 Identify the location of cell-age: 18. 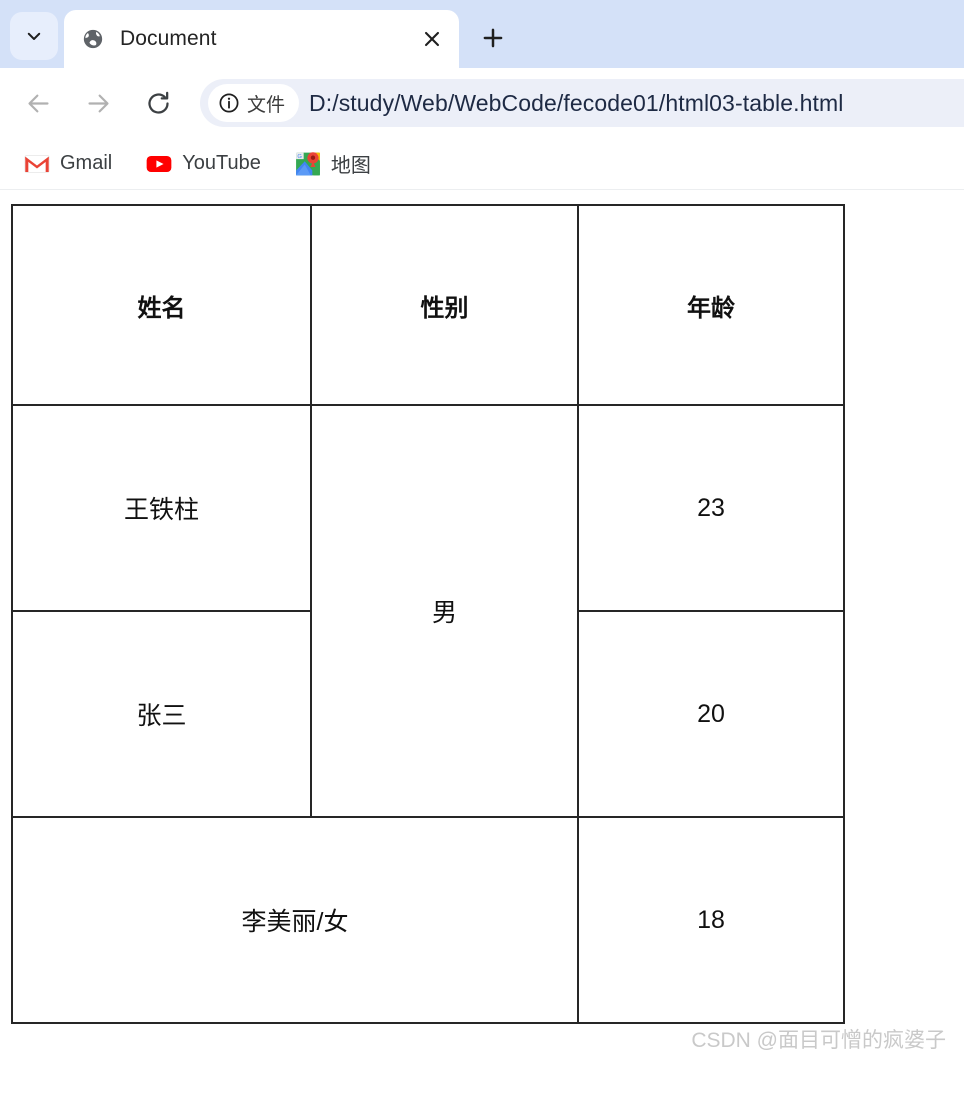
(711, 920).